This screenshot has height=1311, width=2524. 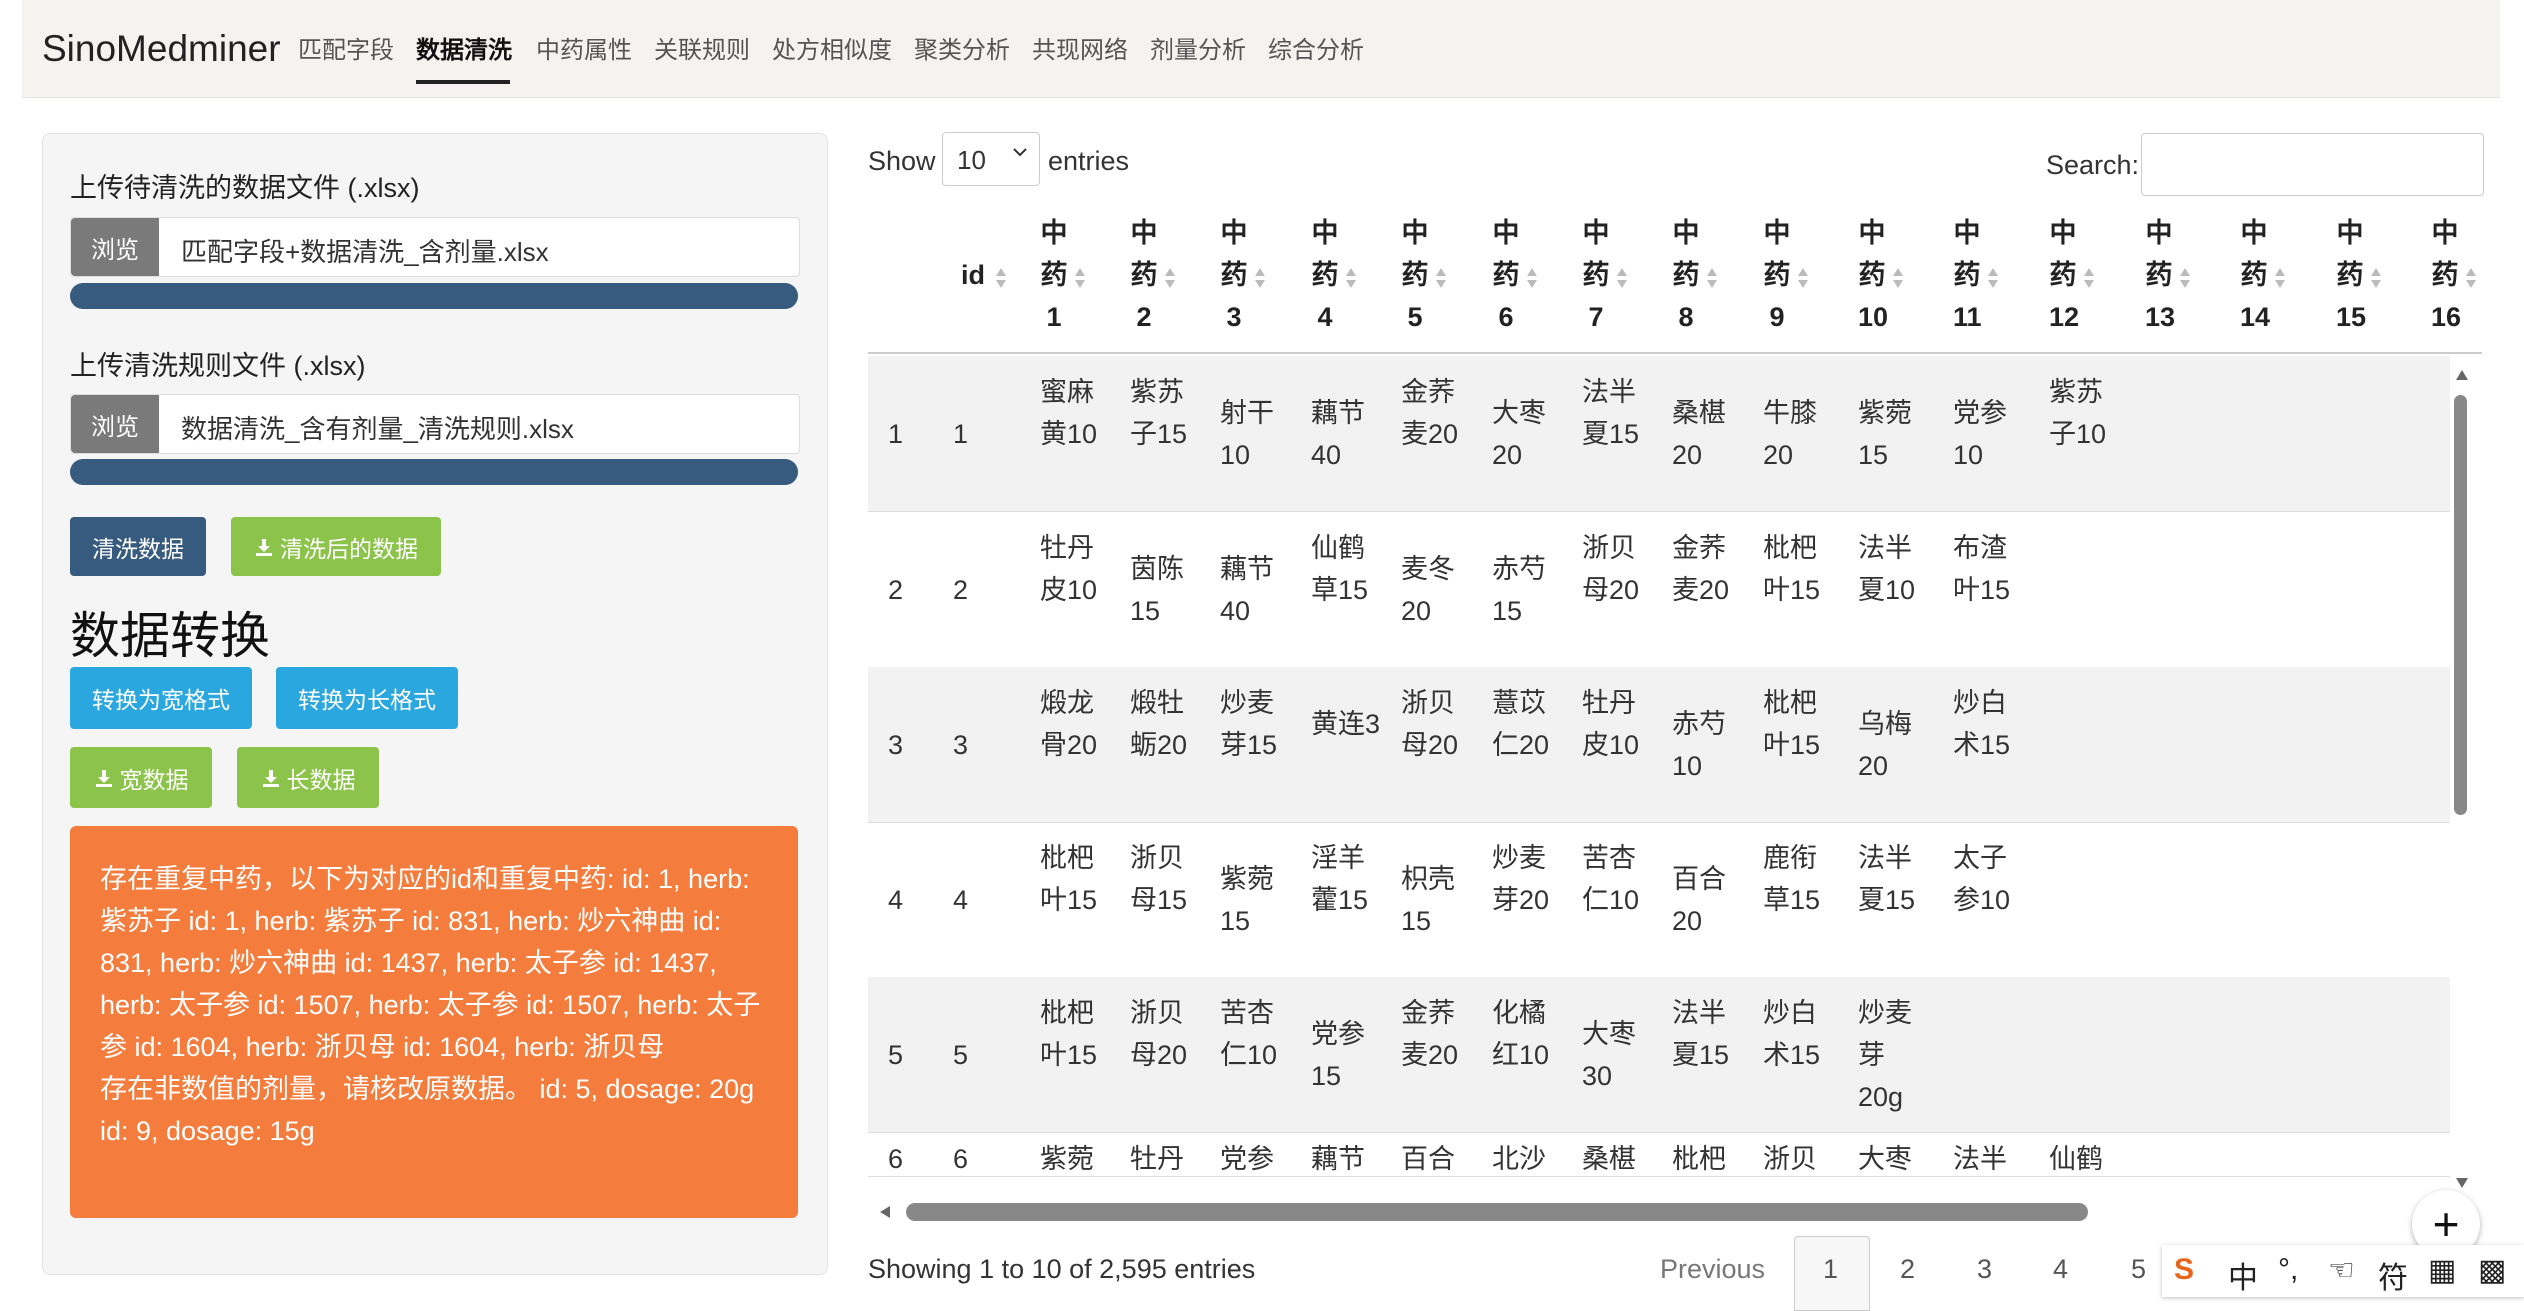 What do you see at coordinates (1686, 275) in the screenshot?
I see `column-header: 中药8` at bounding box center [1686, 275].